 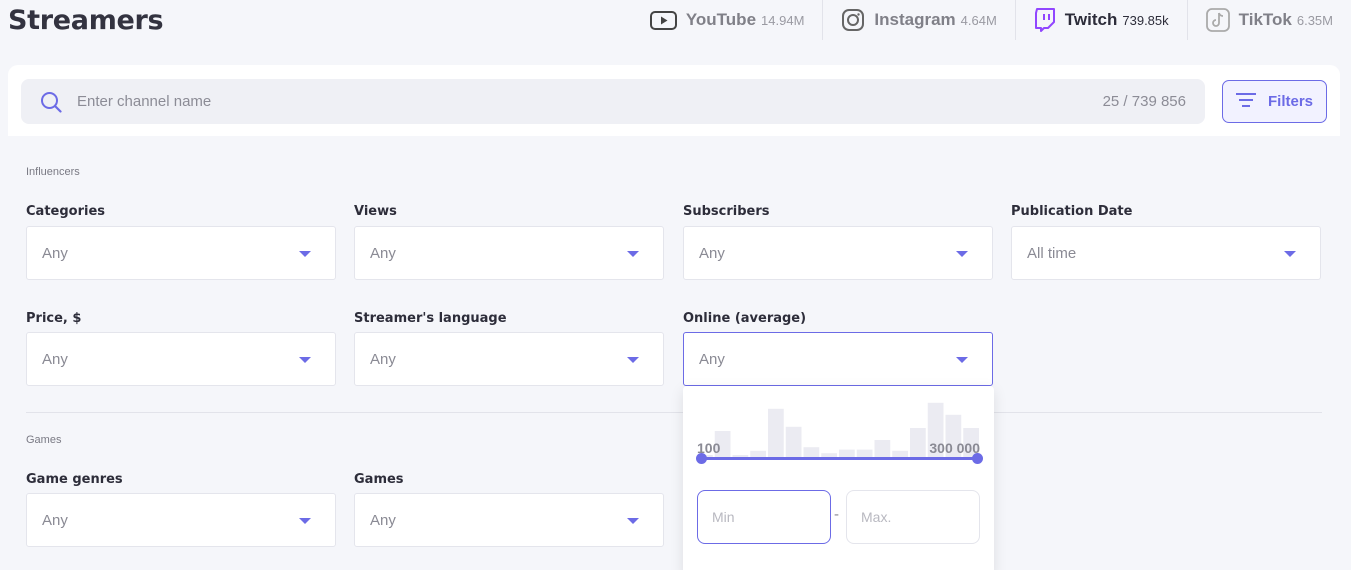 What do you see at coordinates (66, 211) in the screenshot?
I see `categories-label: Categories` at bounding box center [66, 211].